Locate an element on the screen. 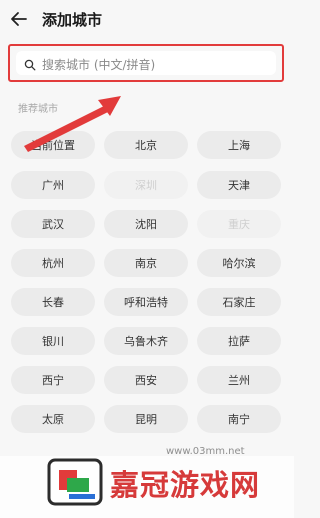 The width and height of the screenshot is (320, 518). watermark-url: www.03mm.net is located at coordinates (205, 451).